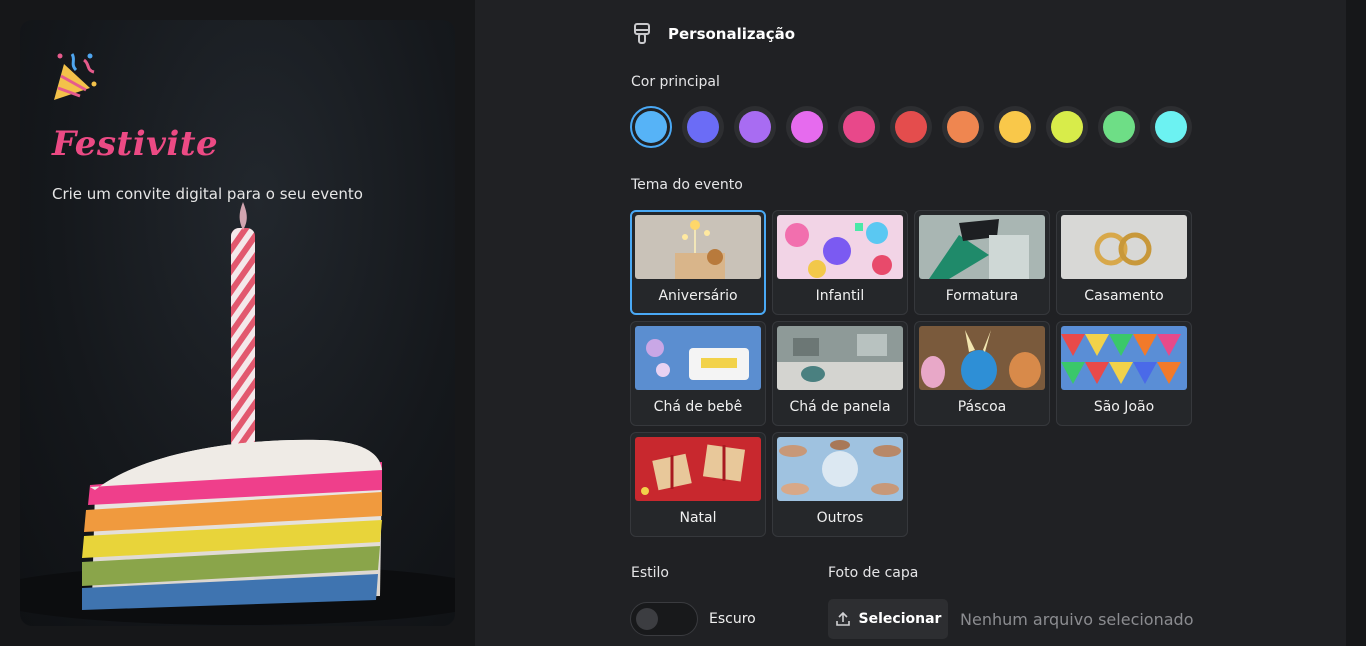  Describe the element at coordinates (664, 619) in the screenshot. I see `dark-style-toggle` at that location.